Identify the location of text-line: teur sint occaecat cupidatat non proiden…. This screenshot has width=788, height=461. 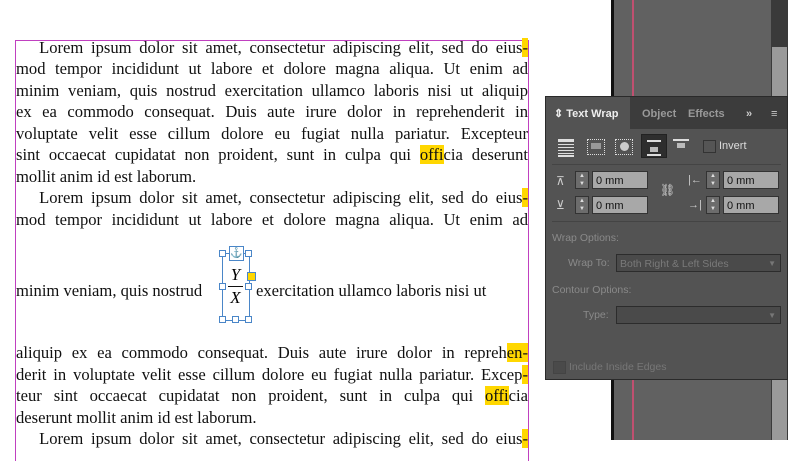
(272, 395).